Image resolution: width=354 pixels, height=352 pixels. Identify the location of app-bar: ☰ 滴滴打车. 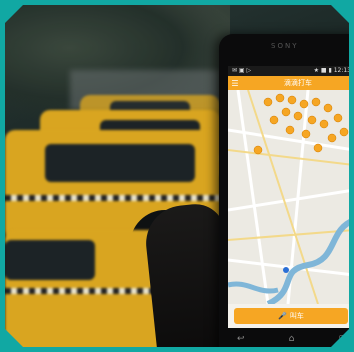
(291, 83).